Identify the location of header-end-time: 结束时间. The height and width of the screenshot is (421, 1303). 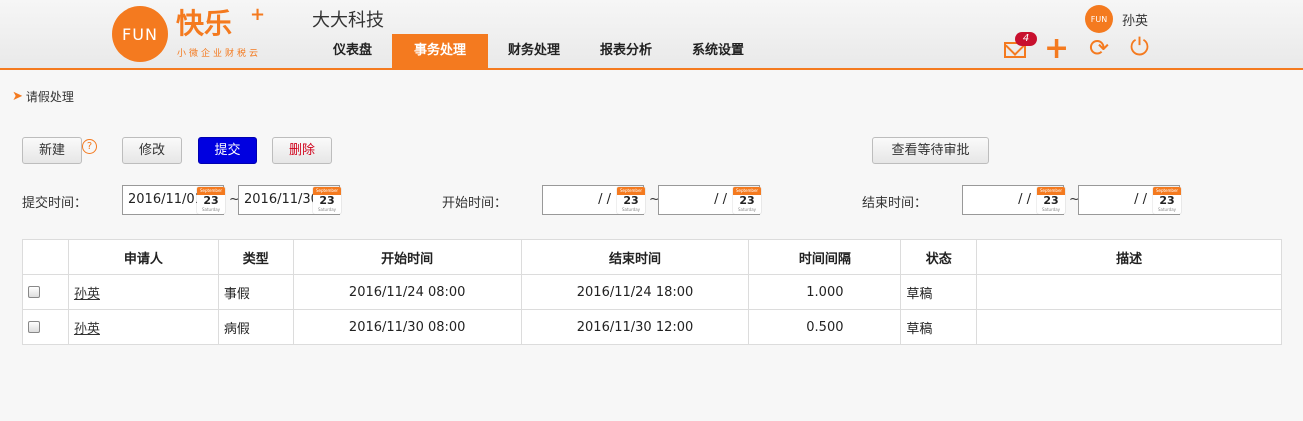
(635, 257).